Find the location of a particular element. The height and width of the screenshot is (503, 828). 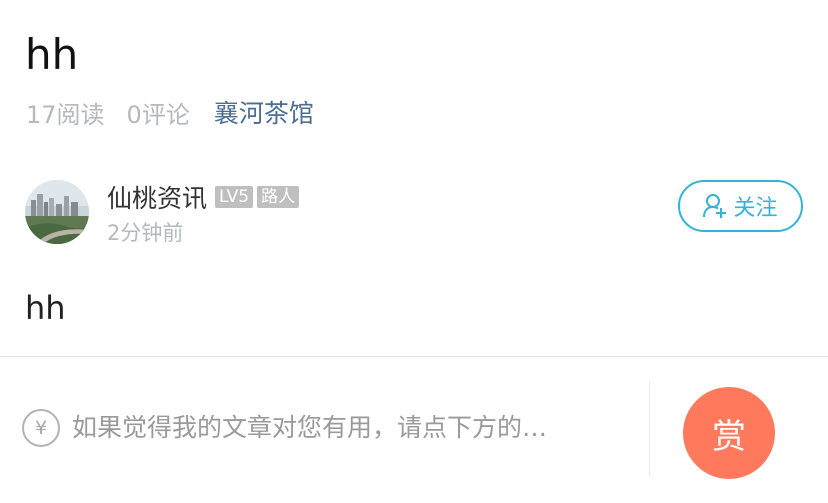

add-user-icon is located at coordinates (715, 206).